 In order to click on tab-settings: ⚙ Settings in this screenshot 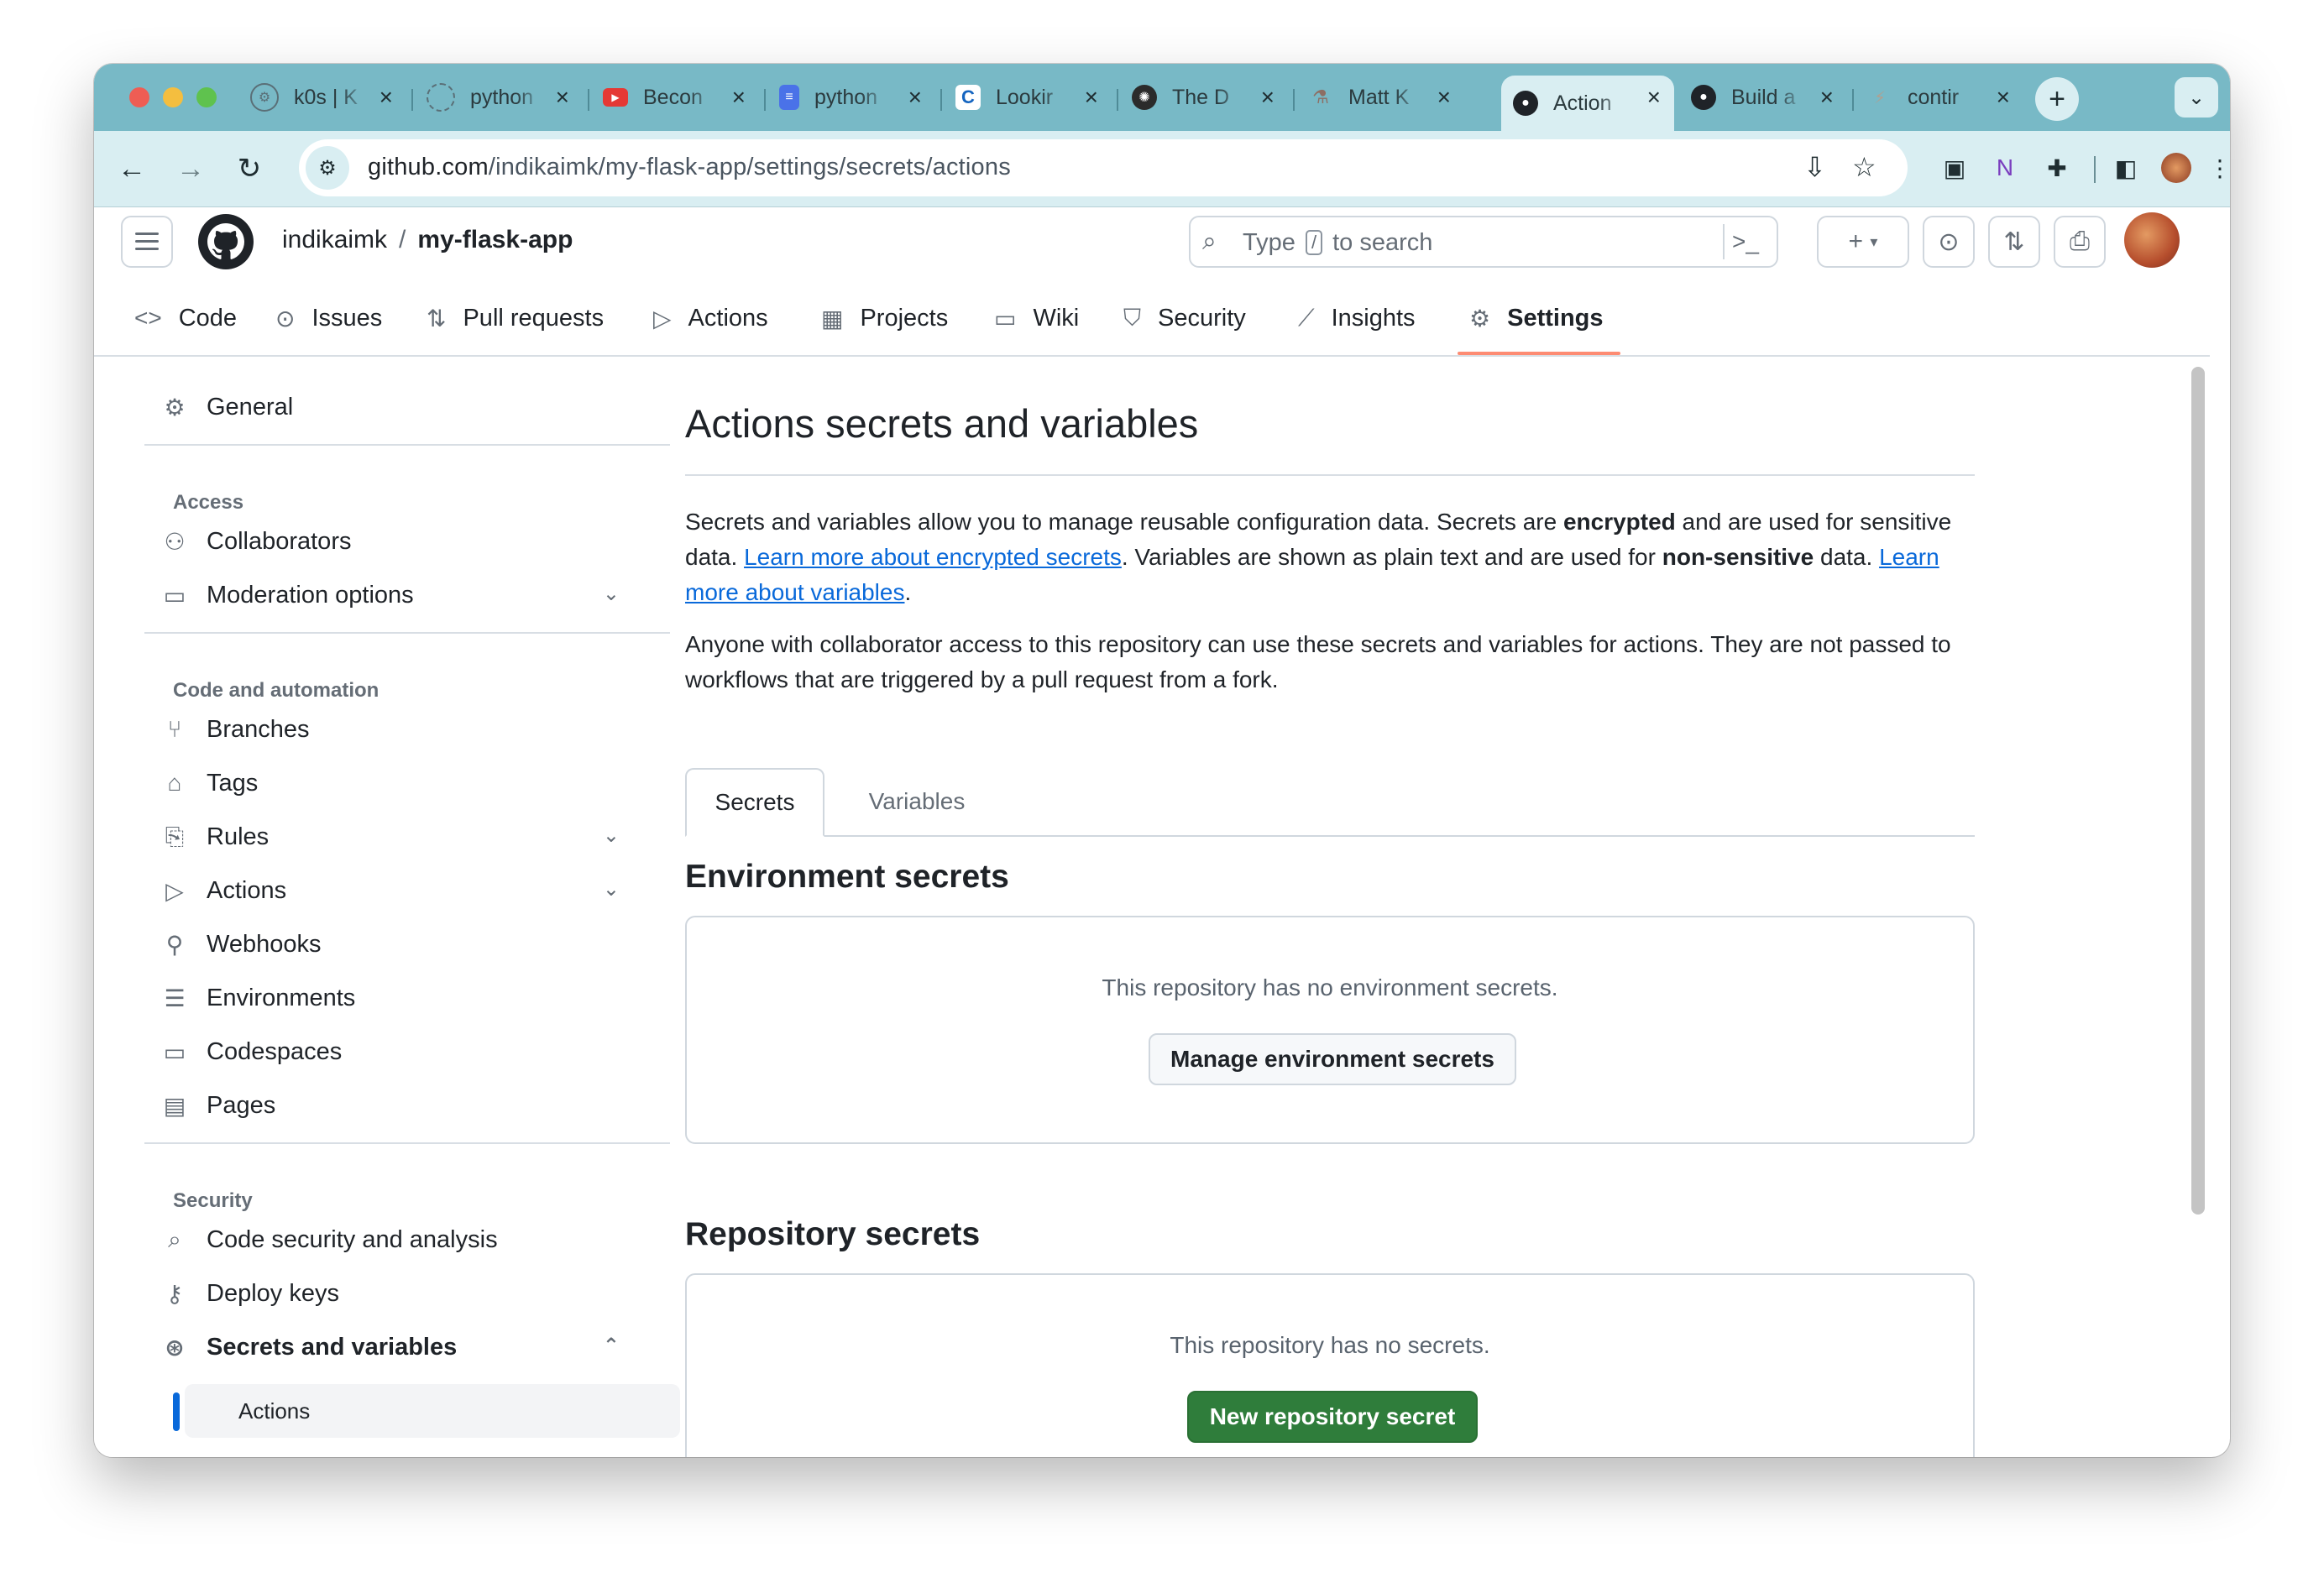, I will do `click(1537, 318)`.